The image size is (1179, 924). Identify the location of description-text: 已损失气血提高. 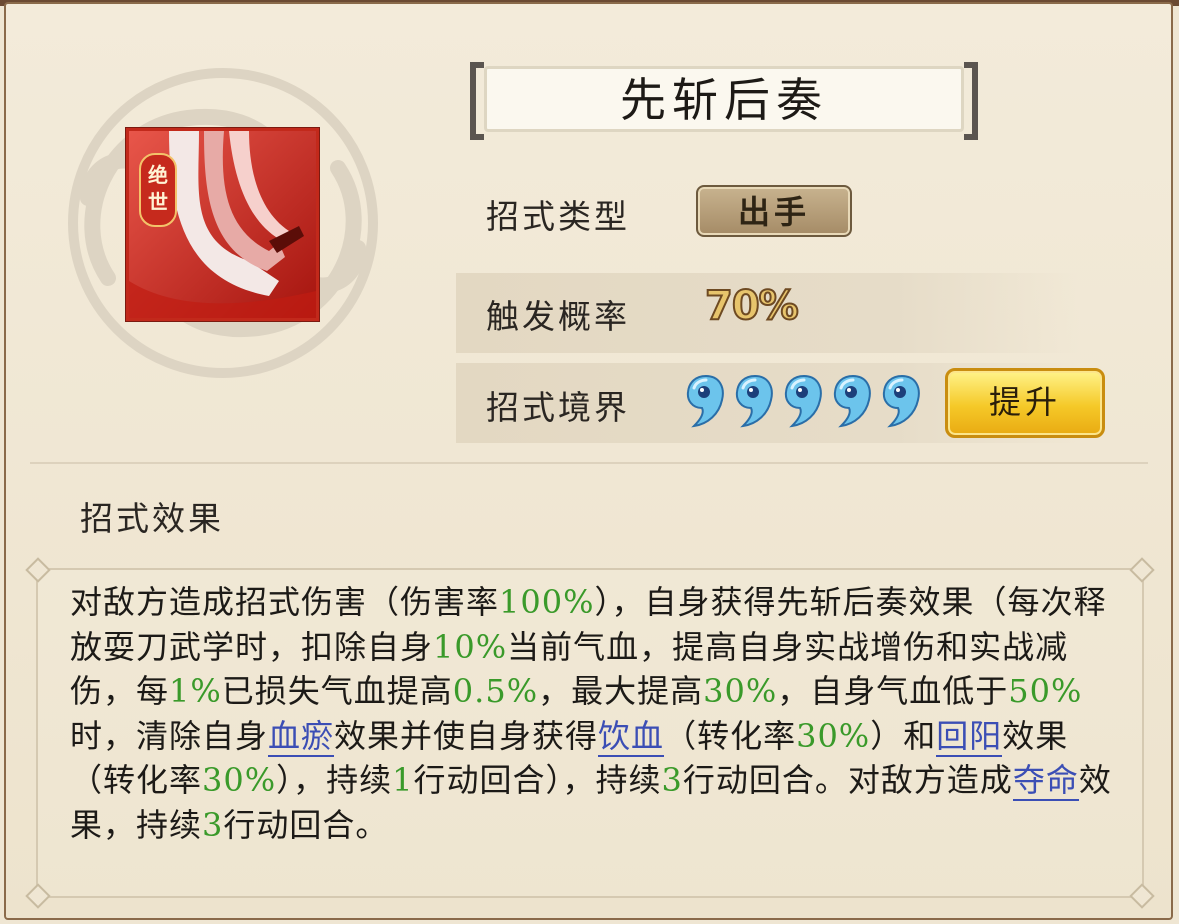
(337, 691).